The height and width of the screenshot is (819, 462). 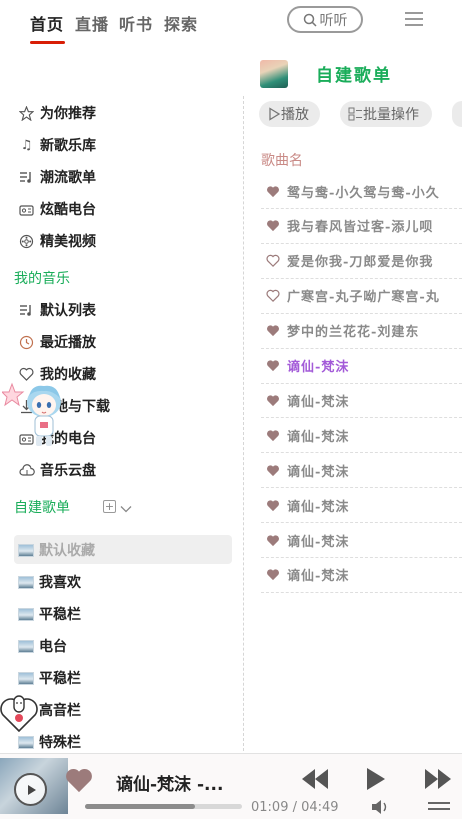 What do you see at coordinates (26, 241) in the screenshot?
I see `video-icon` at bounding box center [26, 241].